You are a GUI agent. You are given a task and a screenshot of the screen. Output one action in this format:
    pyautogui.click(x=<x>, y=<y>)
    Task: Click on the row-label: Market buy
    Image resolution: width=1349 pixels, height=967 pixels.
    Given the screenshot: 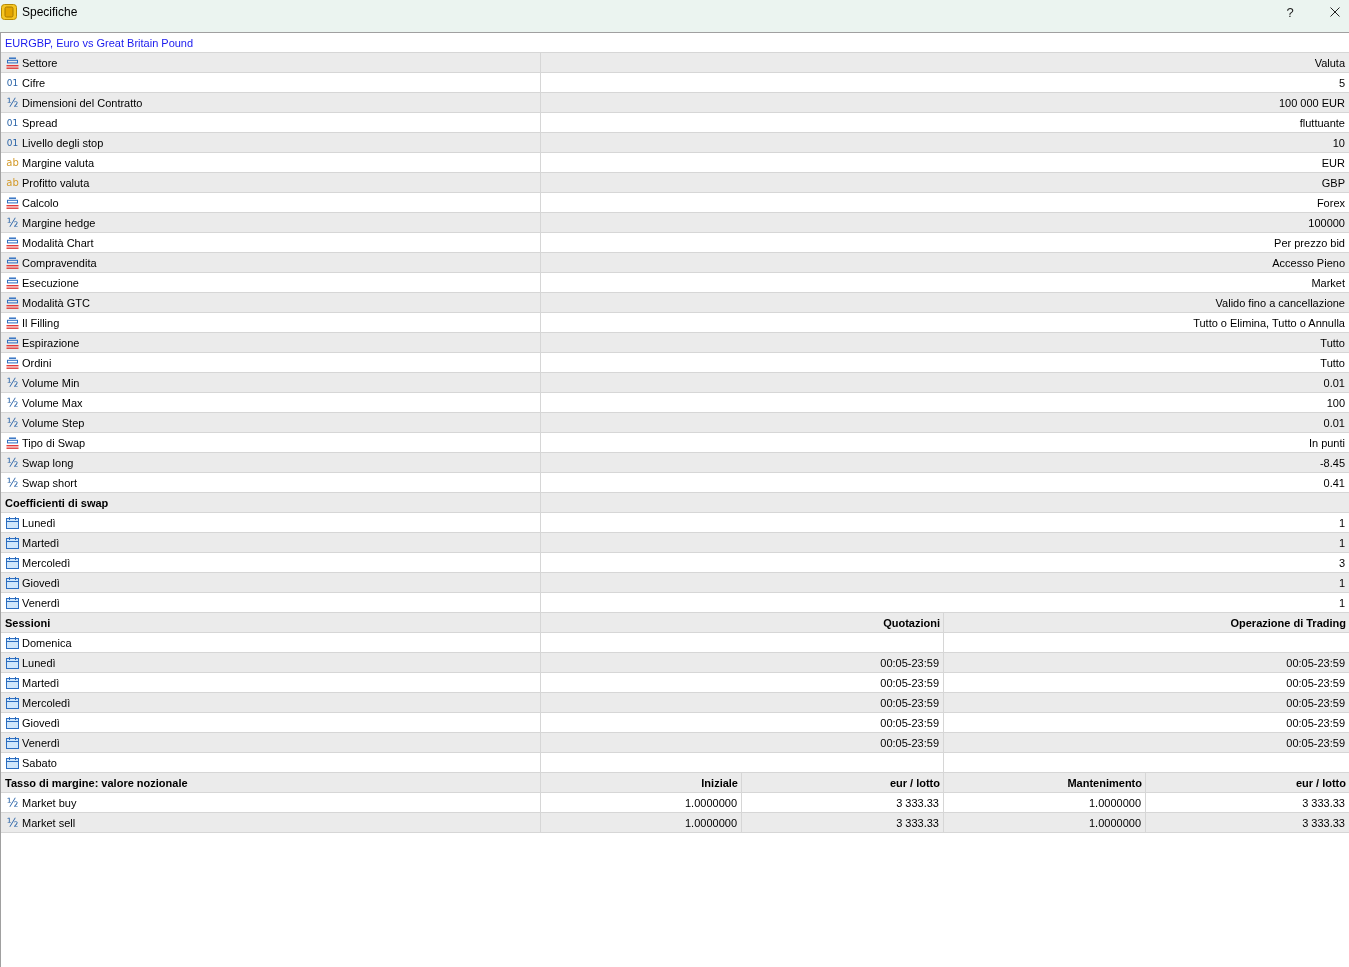 What is the action you would take?
    pyautogui.click(x=49, y=802)
    